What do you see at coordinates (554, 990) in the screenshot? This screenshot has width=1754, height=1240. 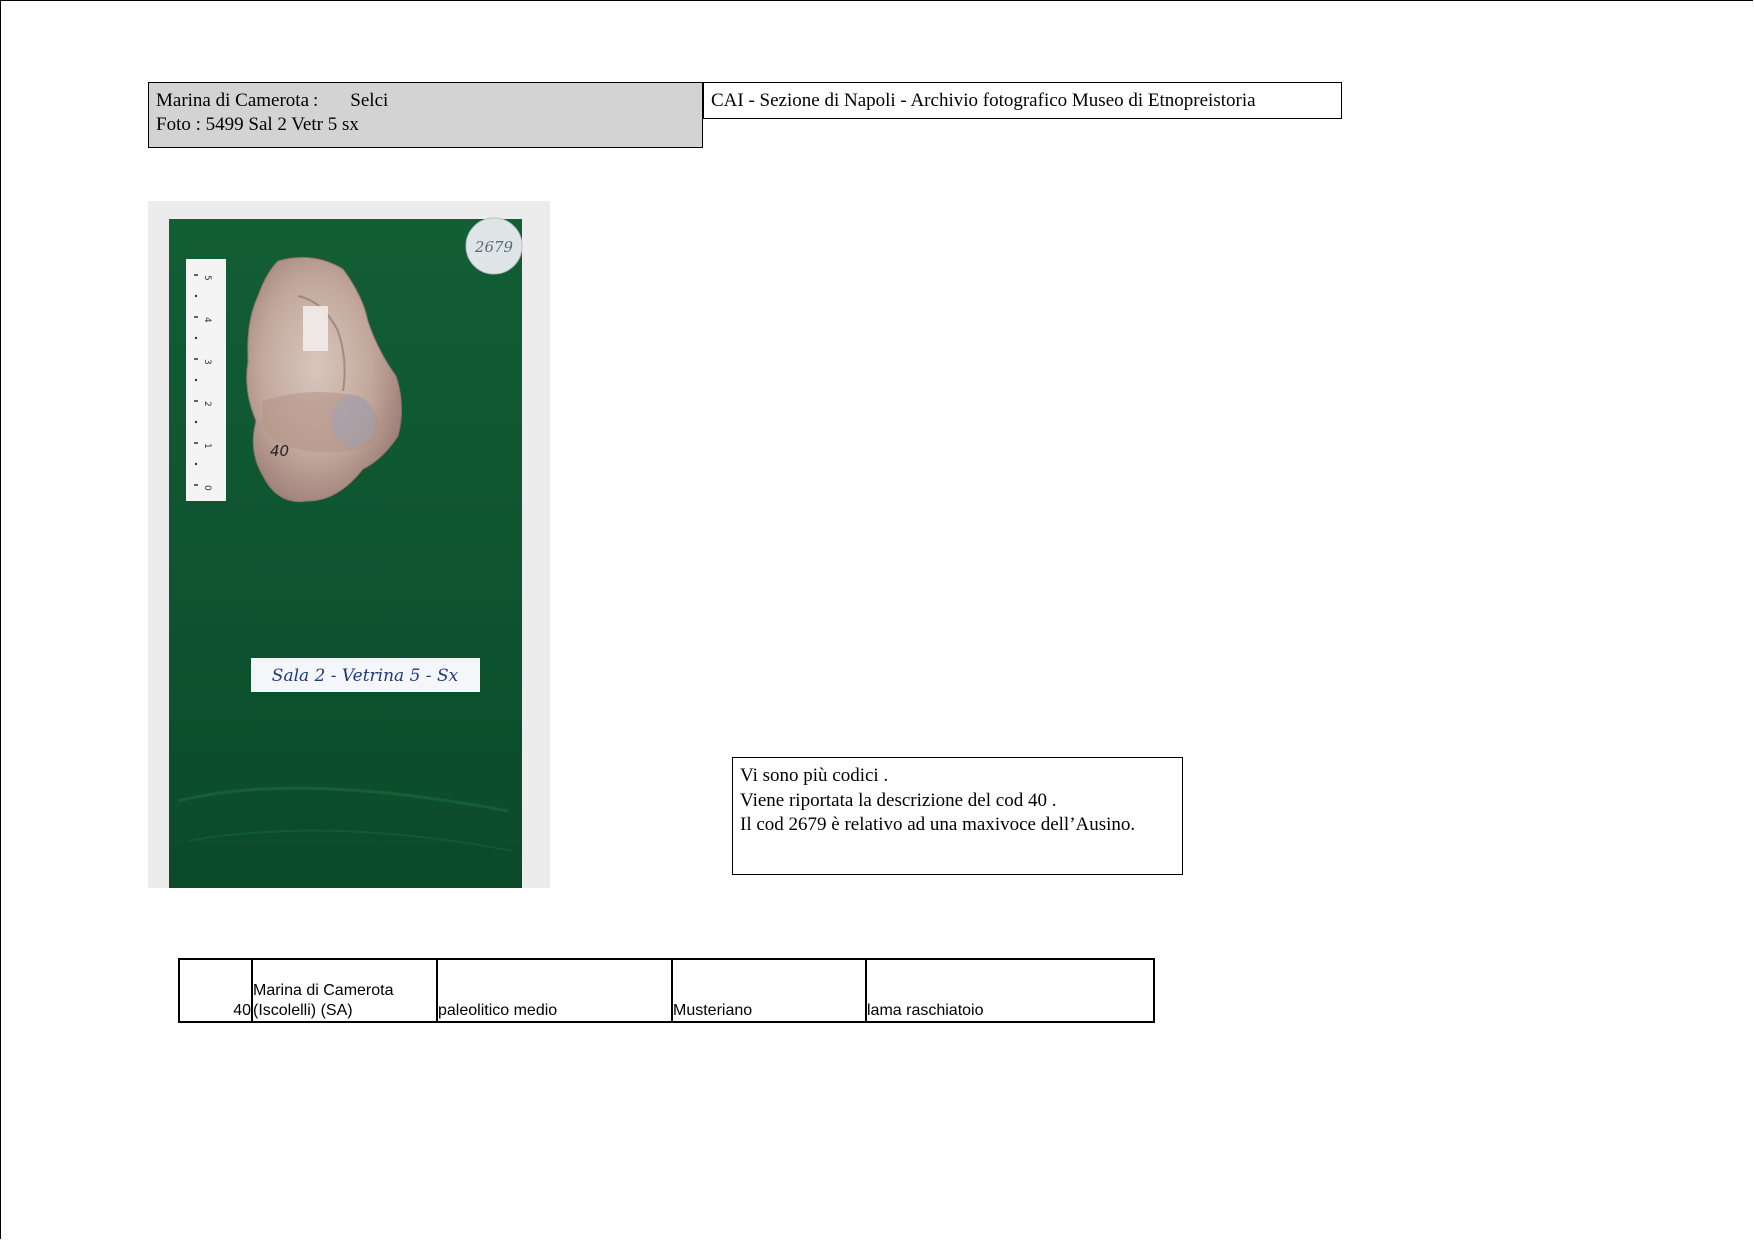 I see `record-period: paleolitico medio` at bounding box center [554, 990].